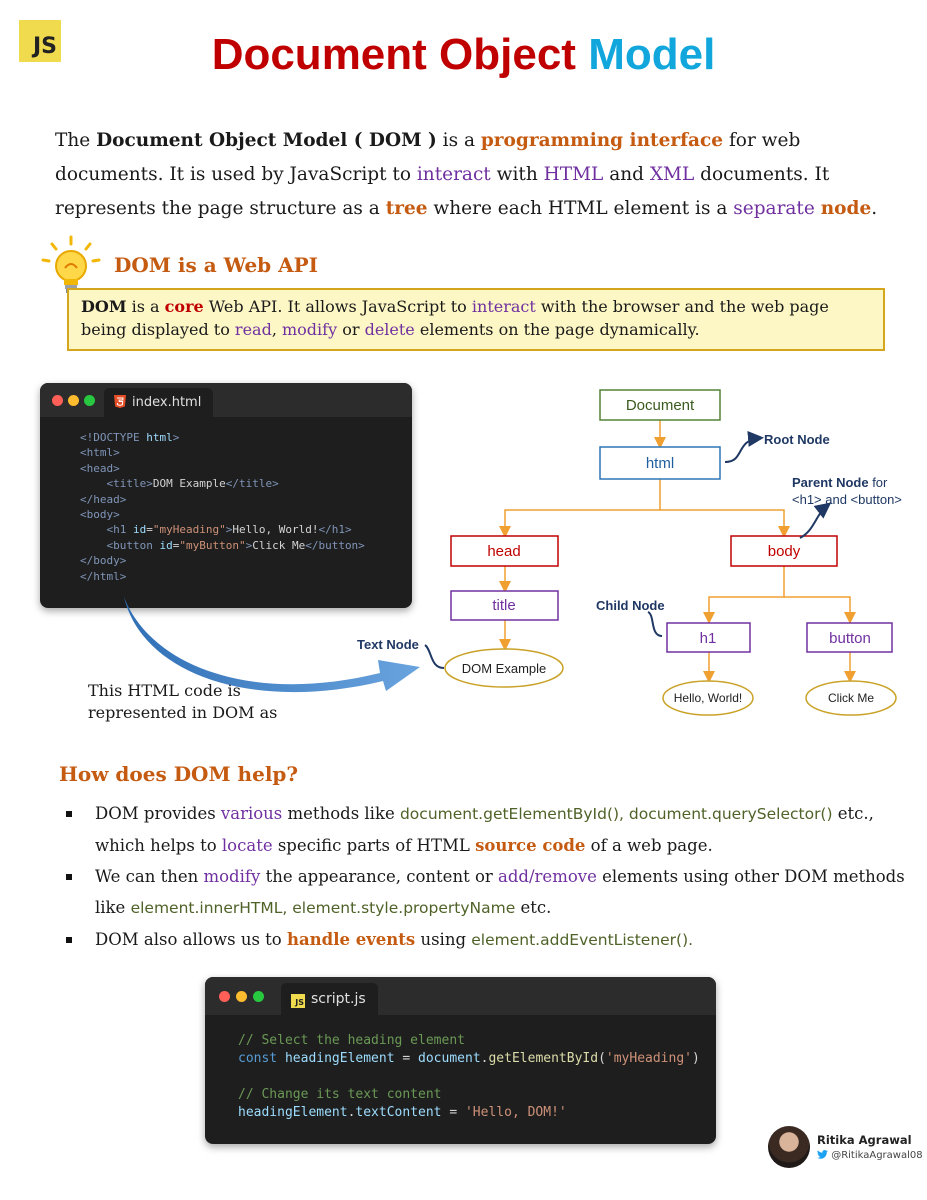  Describe the element at coordinates (232, 876) in the screenshot. I see `bullet-modify: modify` at that location.